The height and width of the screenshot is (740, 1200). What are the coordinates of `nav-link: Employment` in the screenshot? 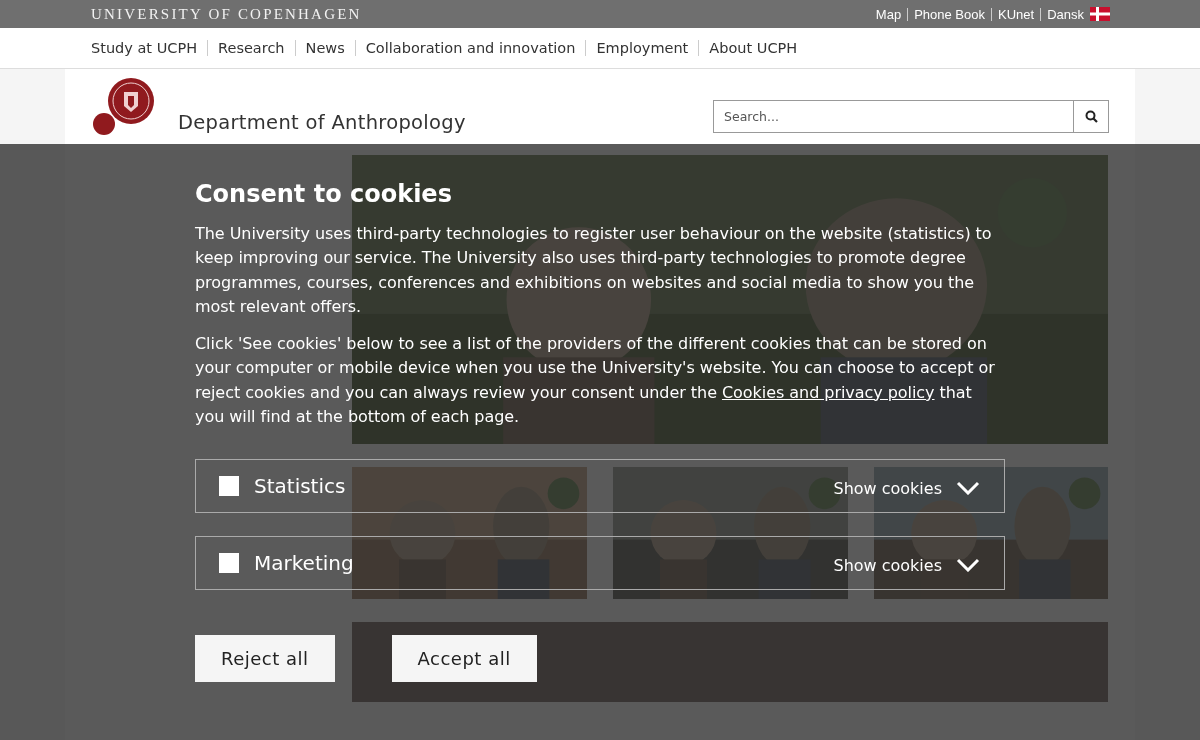 It's located at (642, 48).